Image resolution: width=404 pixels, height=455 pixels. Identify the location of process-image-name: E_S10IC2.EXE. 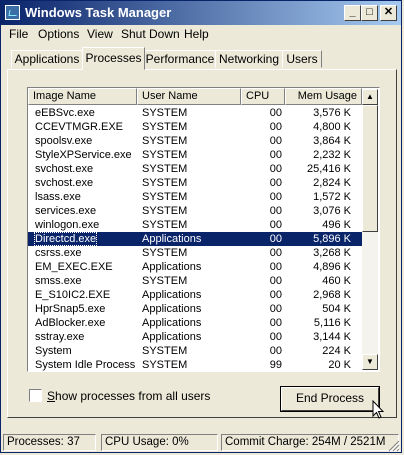
(72, 295).